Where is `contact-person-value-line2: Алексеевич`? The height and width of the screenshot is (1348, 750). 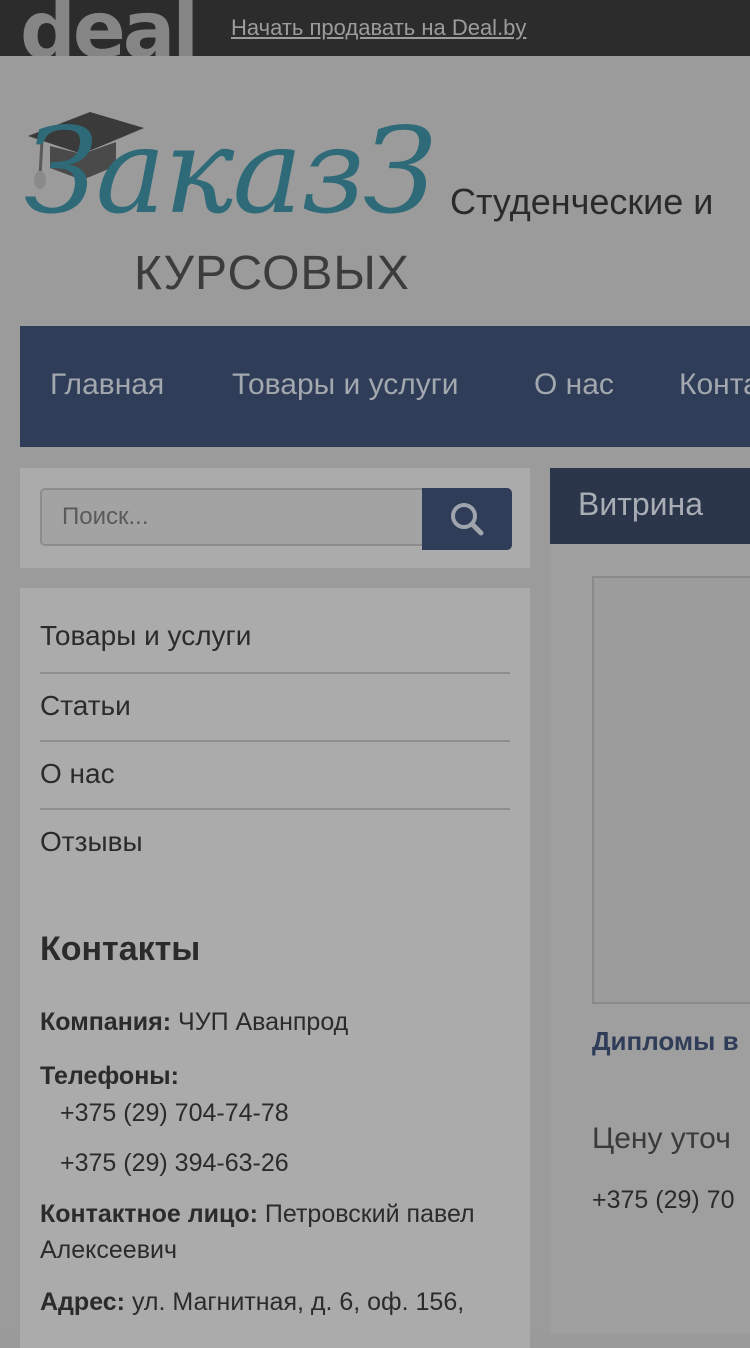
contact-person-value-line2: Алексеевич is located at coordinates (108, 1250).